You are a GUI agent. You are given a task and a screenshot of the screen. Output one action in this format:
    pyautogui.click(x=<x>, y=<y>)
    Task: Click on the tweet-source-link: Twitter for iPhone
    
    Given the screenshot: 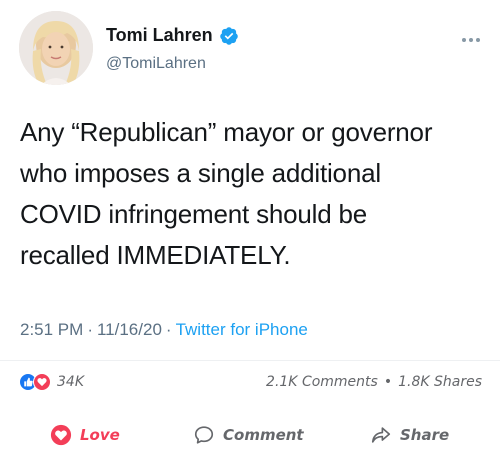 What is the action you would take?
    pyautogui.click(x=242, y=329)
    